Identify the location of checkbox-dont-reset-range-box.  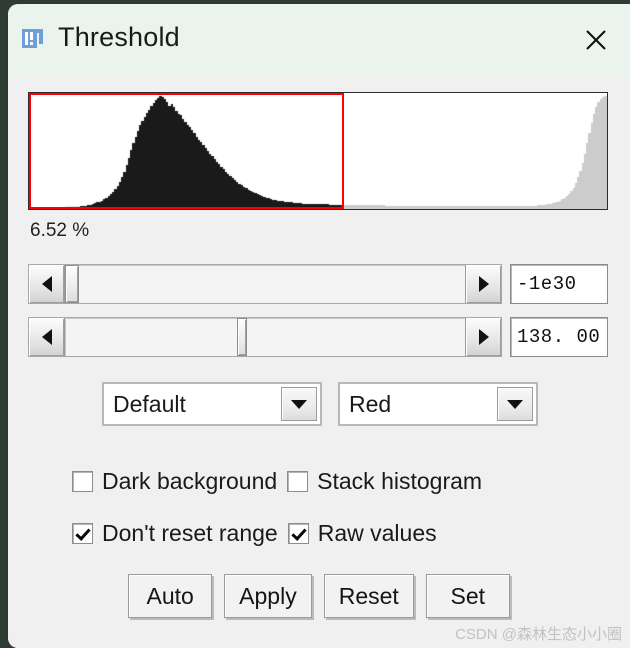
(82, 533).